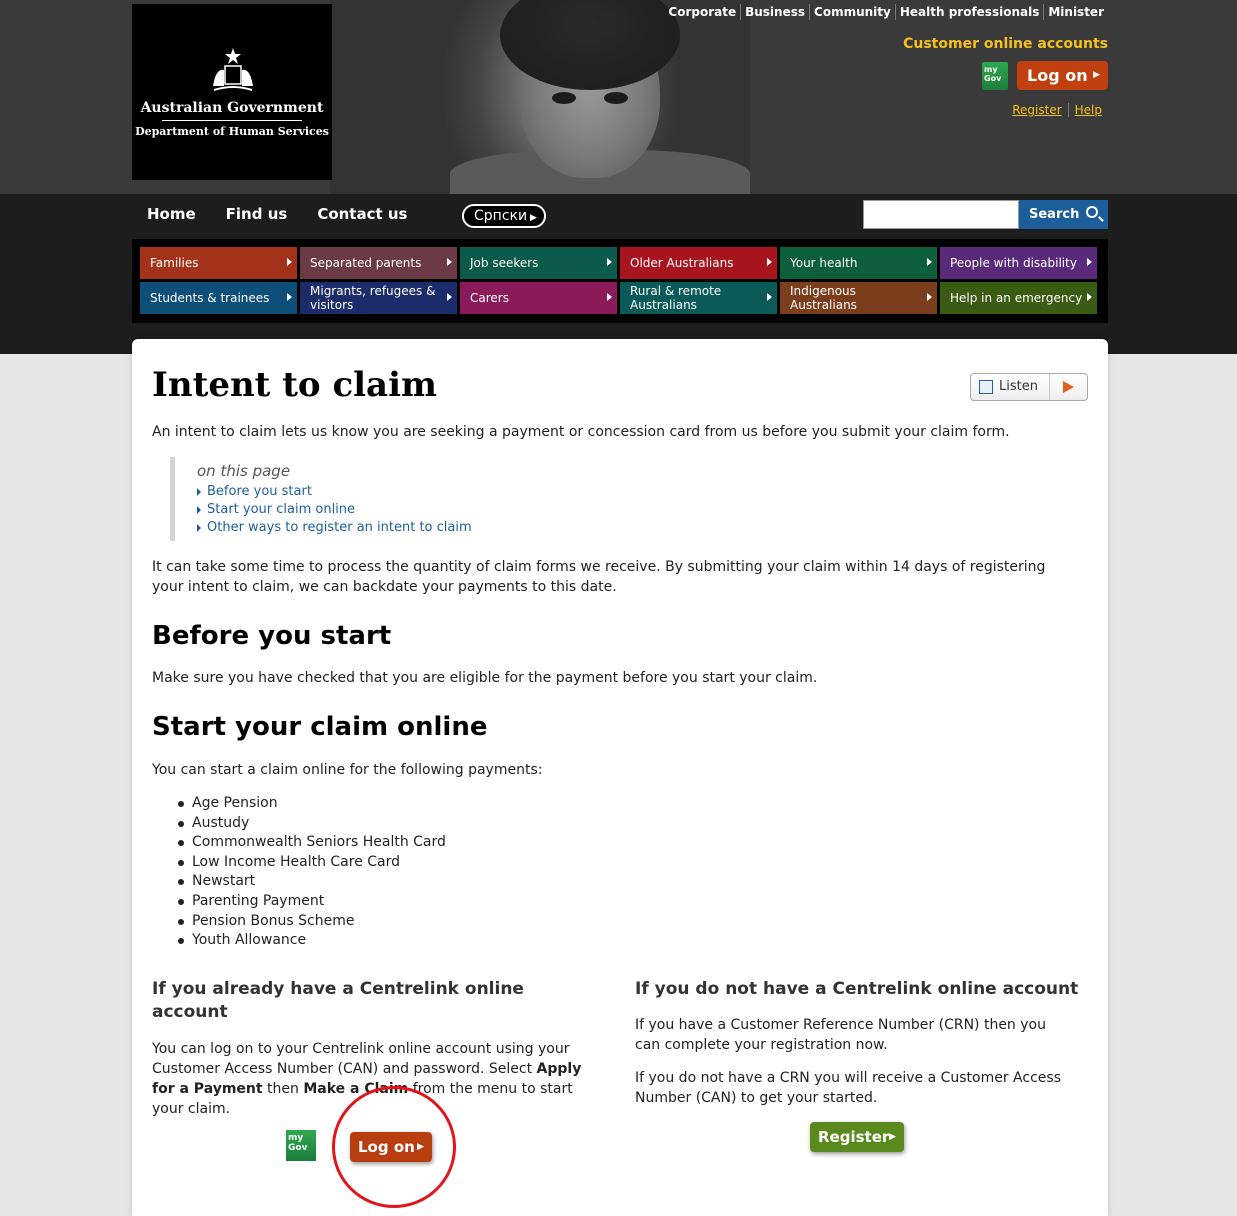 The width and height of the screenshot is (1237, 1216). I want to click on otp-link-start-claim-online: Start your claim online, so click(383, 510).